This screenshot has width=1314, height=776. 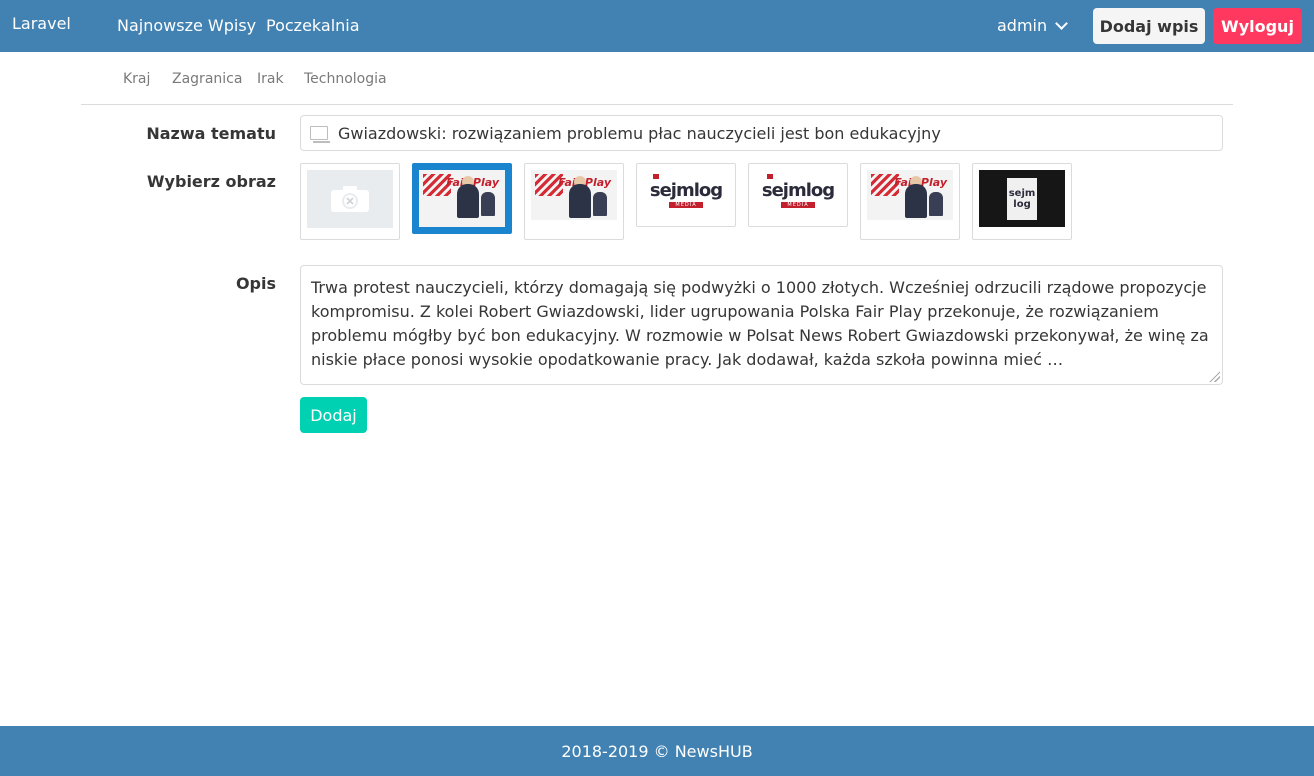 I want to click on image-brand-line2: log, so click(x=1022, y=204).